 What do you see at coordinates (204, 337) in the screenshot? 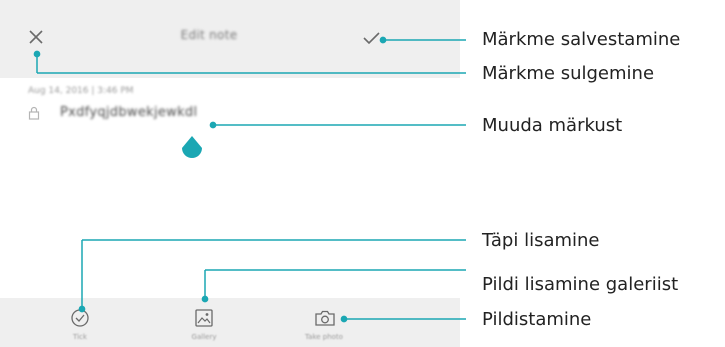
I see `add-from-gallery-label: Gallery` at bounding box center [204, 337].